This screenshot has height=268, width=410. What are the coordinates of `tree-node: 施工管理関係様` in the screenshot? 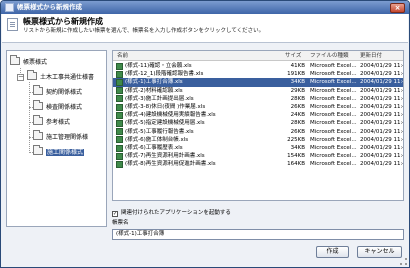 It's located at (61, 136).